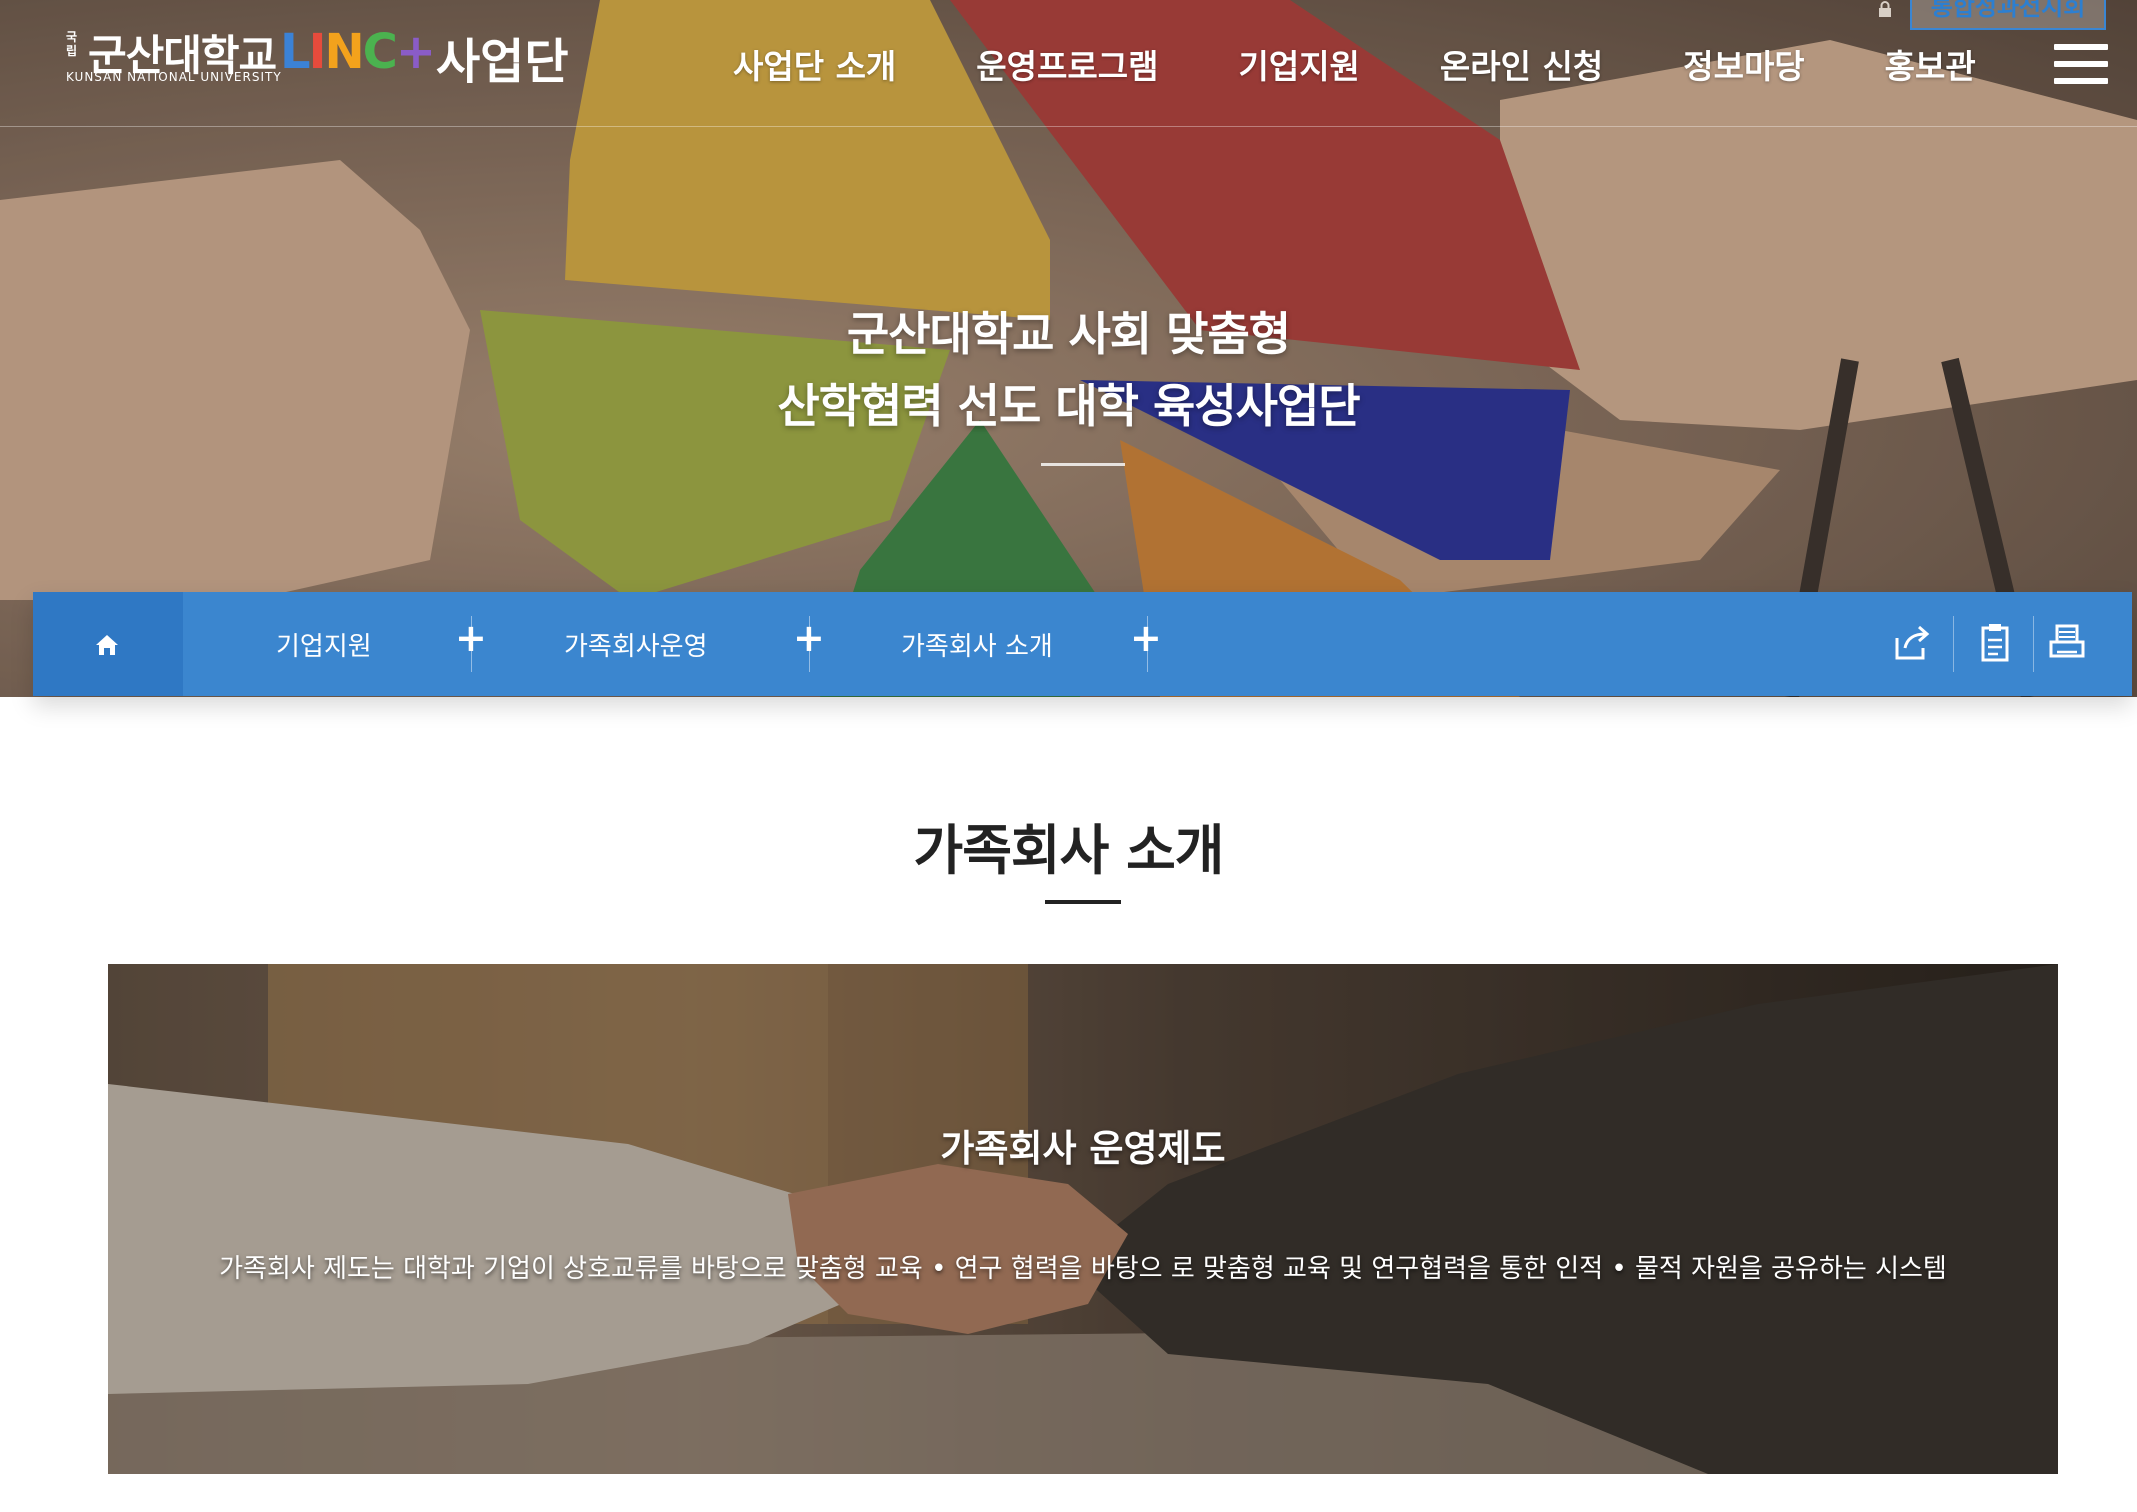 This screenshot has width=2137, height=1512. I want to click on home-icon, so click(107, 645).